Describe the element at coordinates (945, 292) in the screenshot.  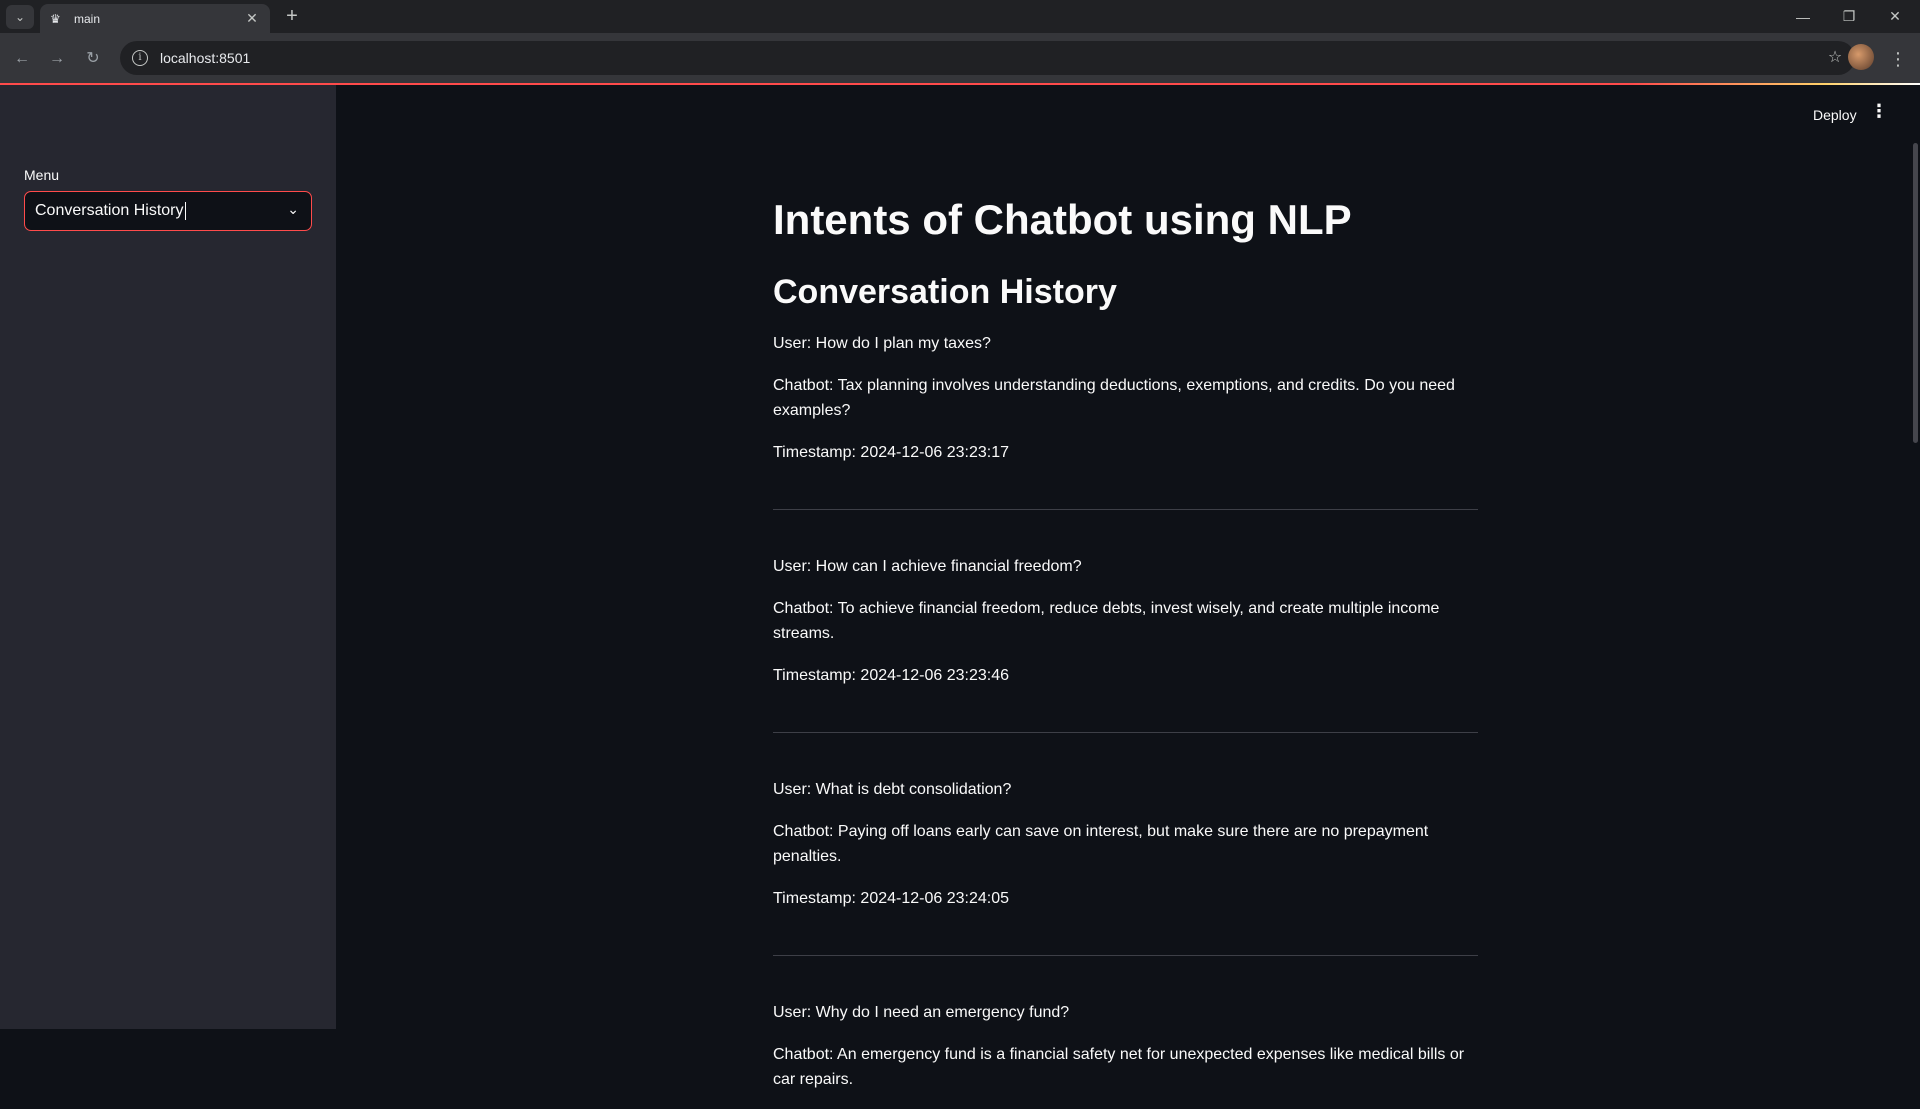
I see `section-title: Conversation History` at that location.